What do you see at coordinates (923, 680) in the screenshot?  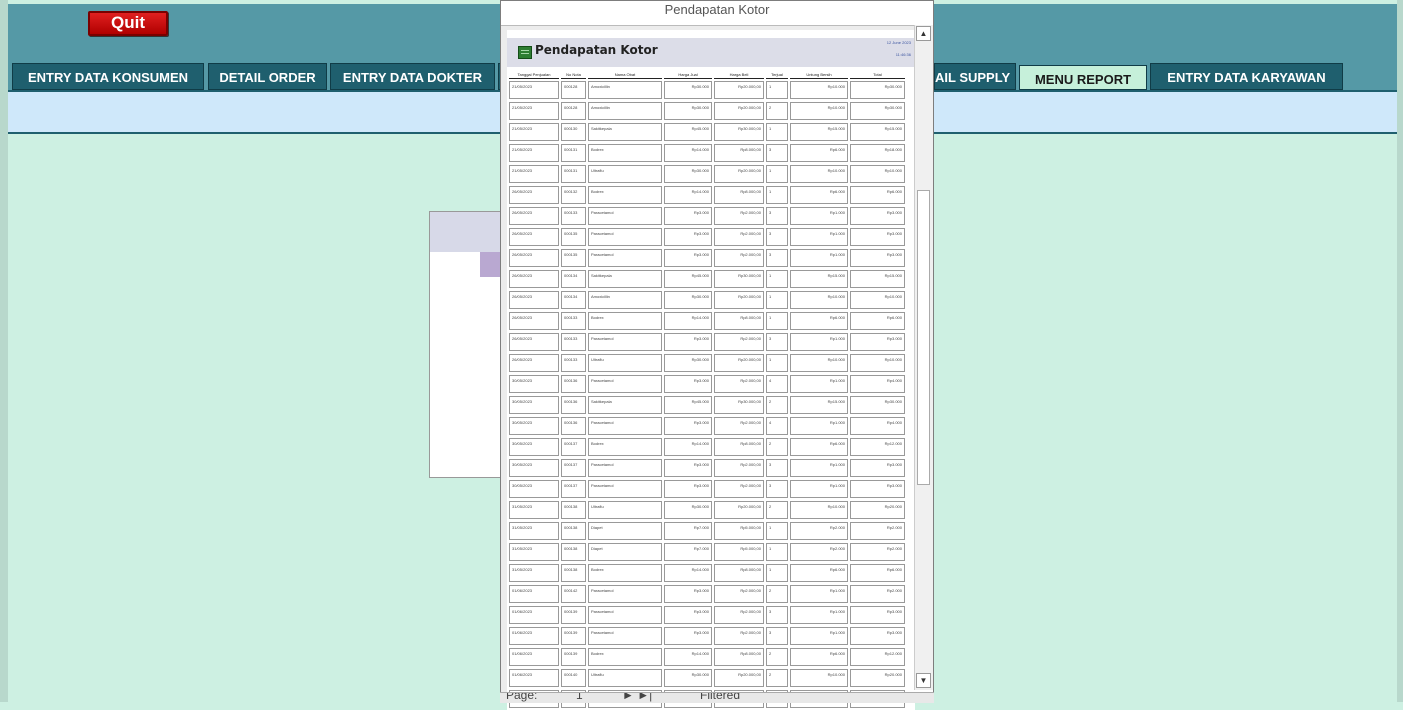 I see `scroll-down-icon: ▼` at bounding box center [923, 680].